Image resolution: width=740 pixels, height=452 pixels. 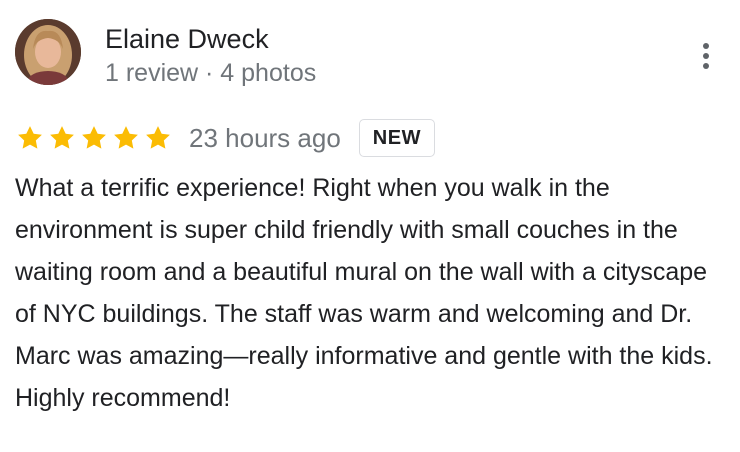 What do you see at coordinates (396, 138) in the screenshot?
I see `new-badge: NEW` at bounding box center [396, 138].